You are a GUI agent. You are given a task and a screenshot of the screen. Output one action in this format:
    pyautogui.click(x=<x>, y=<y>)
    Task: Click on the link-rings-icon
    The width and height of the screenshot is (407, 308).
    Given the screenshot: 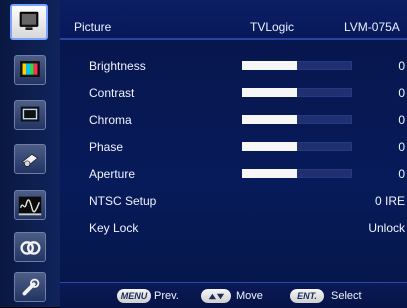 What is the action you would take?
    pyautogui.click(x=30, y=248)
    